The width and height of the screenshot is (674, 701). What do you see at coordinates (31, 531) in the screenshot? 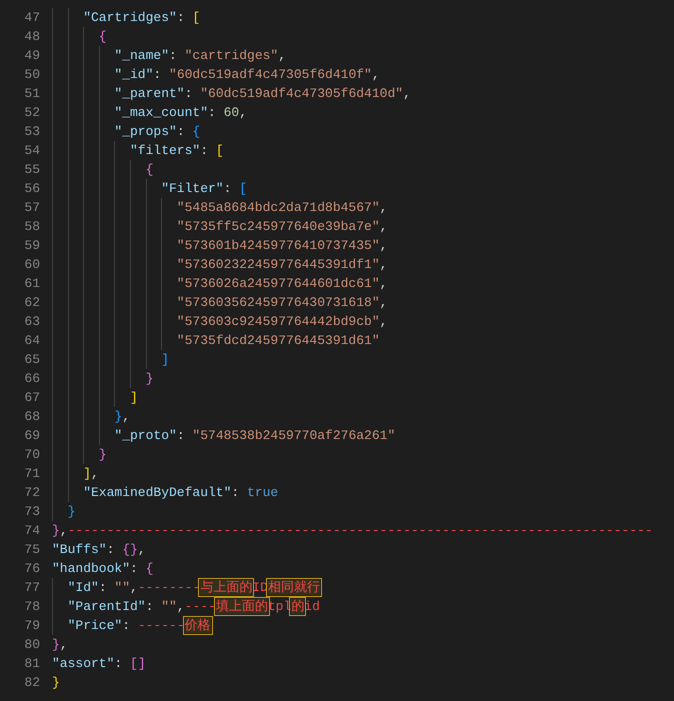
I see `line-number: 74` at bounding box center [31, 531].